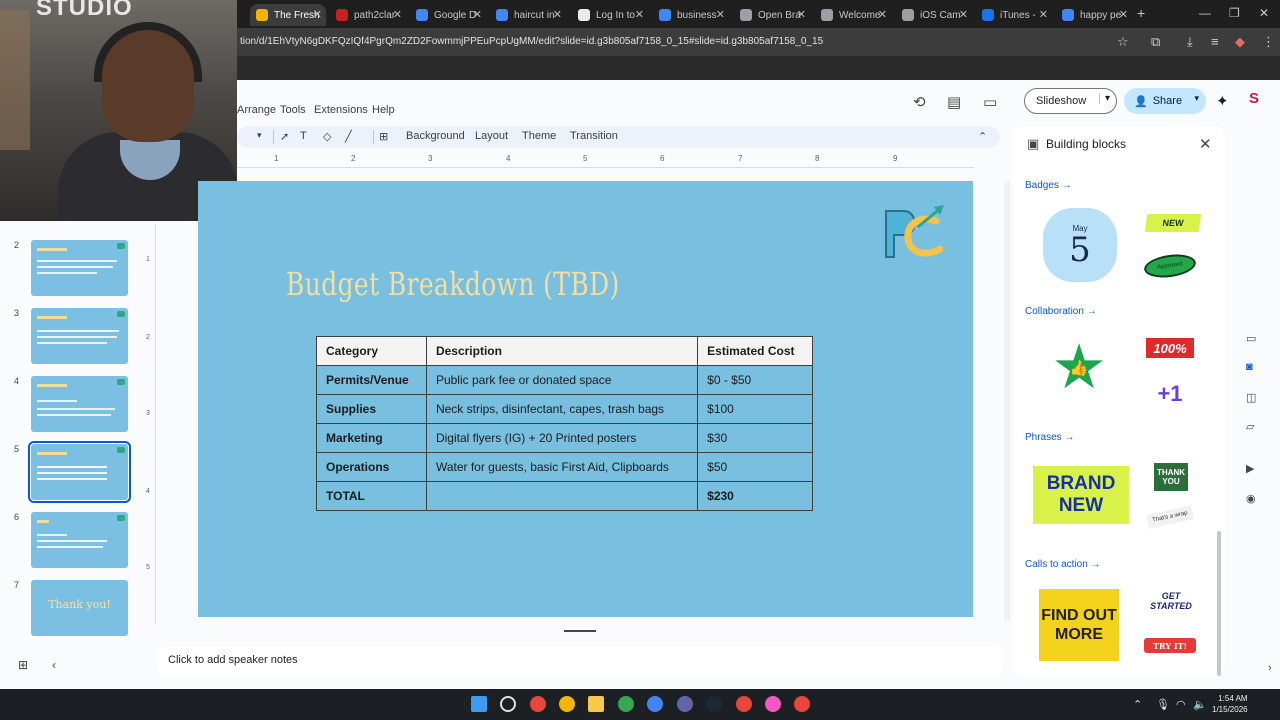 The image size is (1280, 720). I want to click on comment-add-icon: ⊞, so click(383, 136).